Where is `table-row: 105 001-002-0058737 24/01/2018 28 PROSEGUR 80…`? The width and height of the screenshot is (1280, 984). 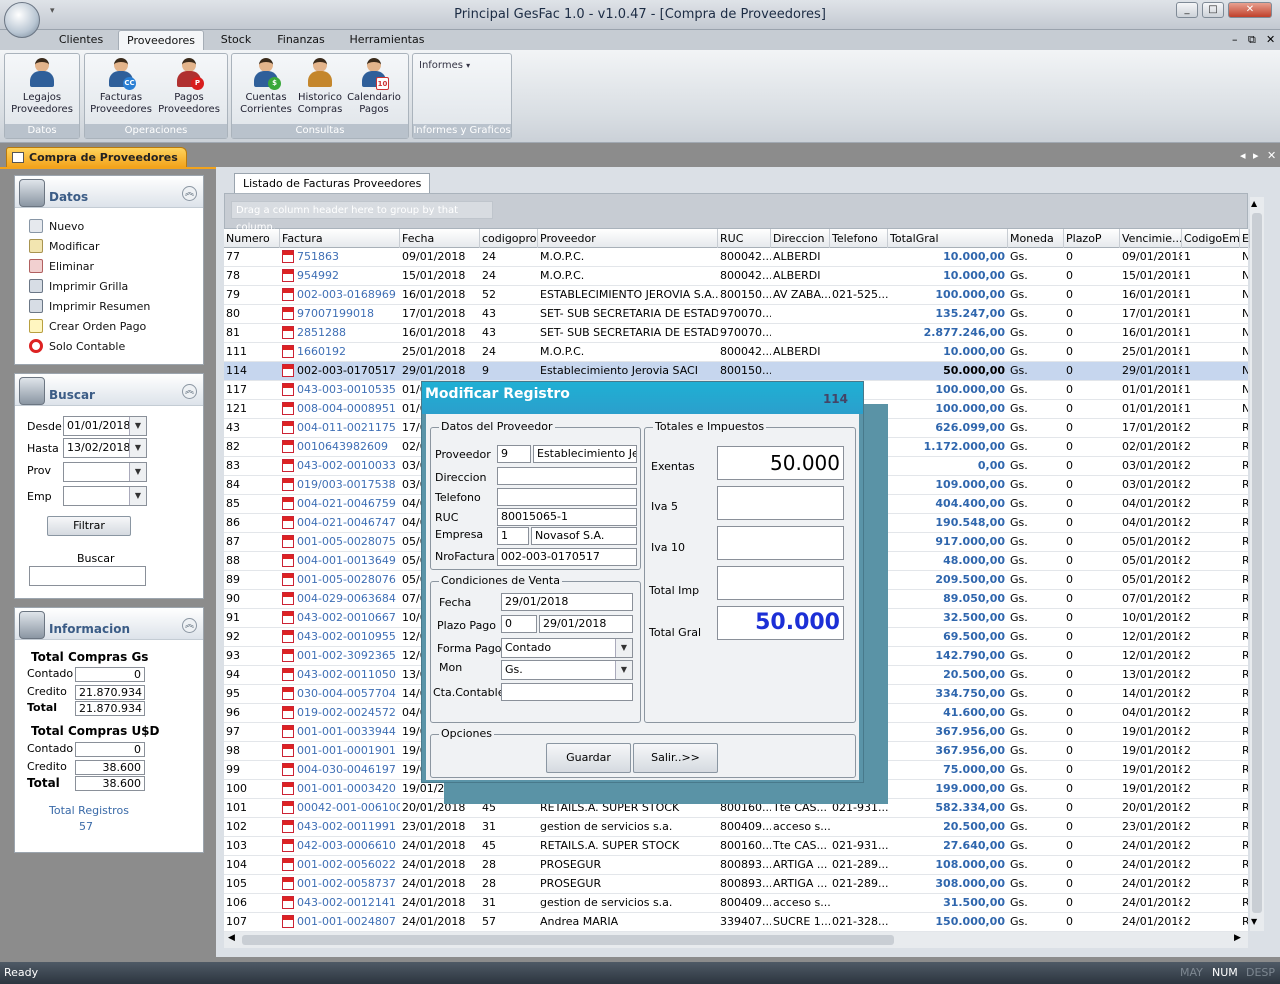
table-row: 105 001-002-0058737 24/01/2018 28 PROSEGUR 80… is located at coordinates (736, 884).